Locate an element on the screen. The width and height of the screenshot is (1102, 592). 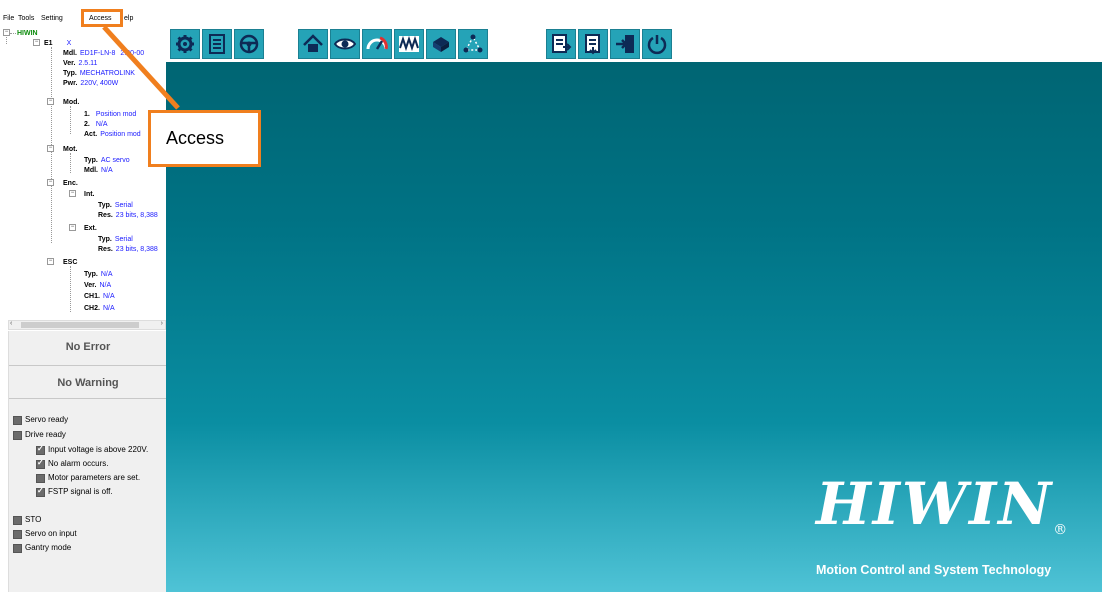
steering-wheel-icon is located at coordinates (249, 44).